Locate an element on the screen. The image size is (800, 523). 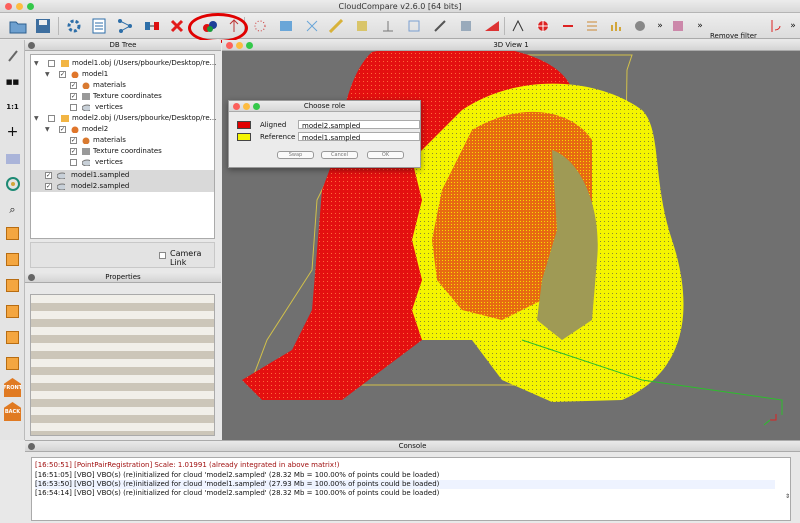
label-icon is located at coordinates (592, 26).